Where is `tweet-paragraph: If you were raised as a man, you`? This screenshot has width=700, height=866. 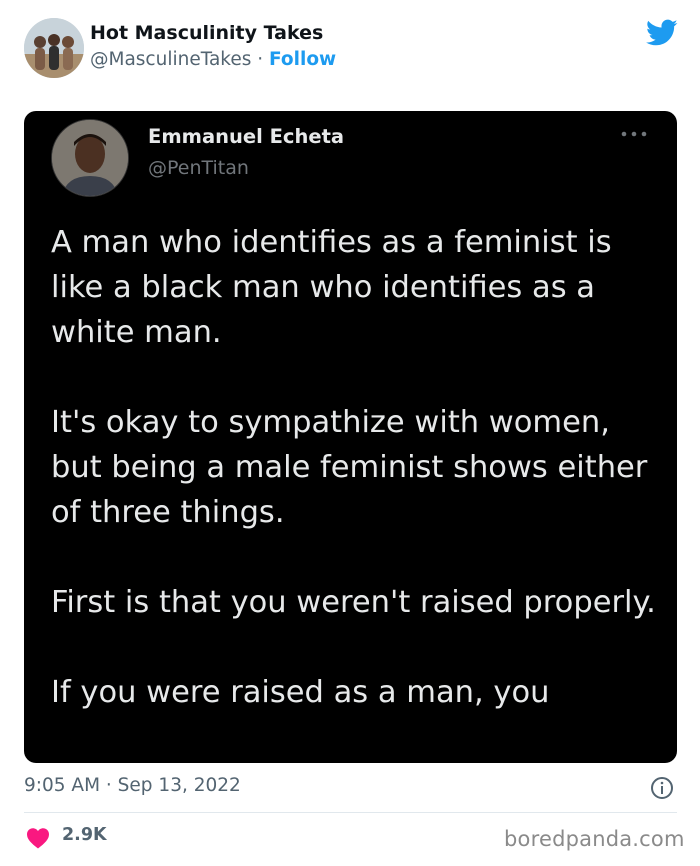 tweet-paragraph: If you were raised as a man, you is located at coordinates (300, 692).